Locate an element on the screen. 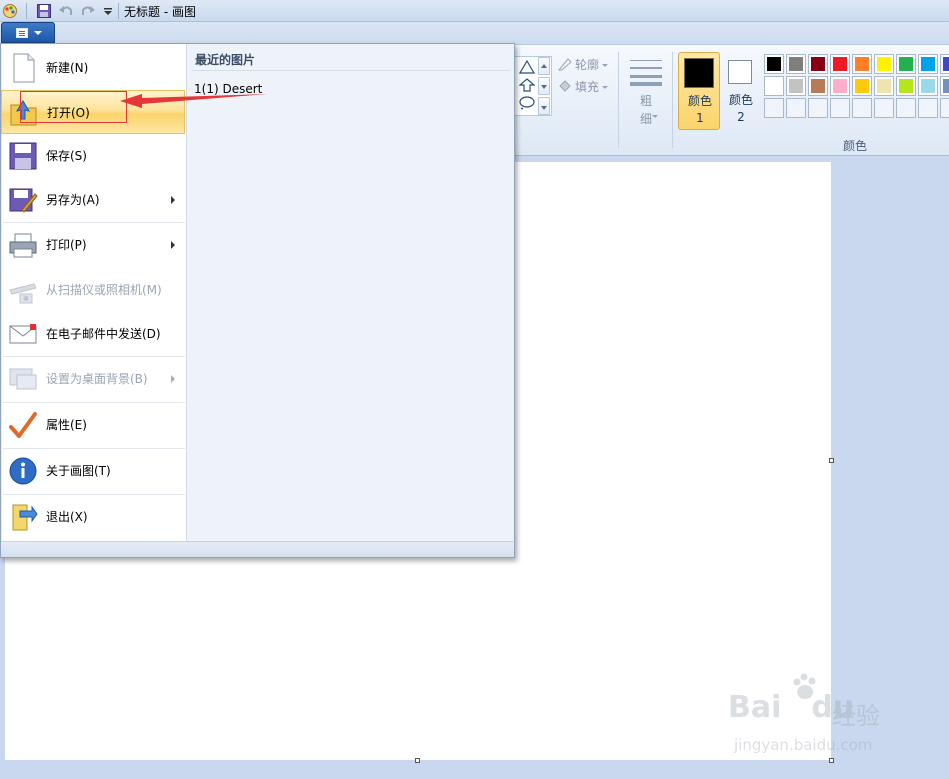 The height and width of the screenshot is (779, 949). annotation-highlight-box is located at coordinates (73, 107).